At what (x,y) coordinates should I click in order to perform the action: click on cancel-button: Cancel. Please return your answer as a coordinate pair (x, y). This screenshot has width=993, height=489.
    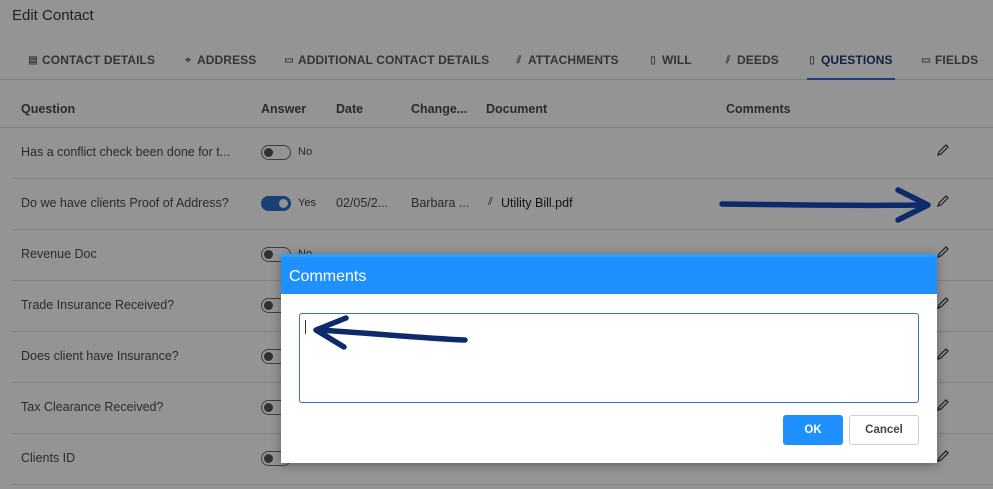
    Looking at the image, I should click on (884, 430).